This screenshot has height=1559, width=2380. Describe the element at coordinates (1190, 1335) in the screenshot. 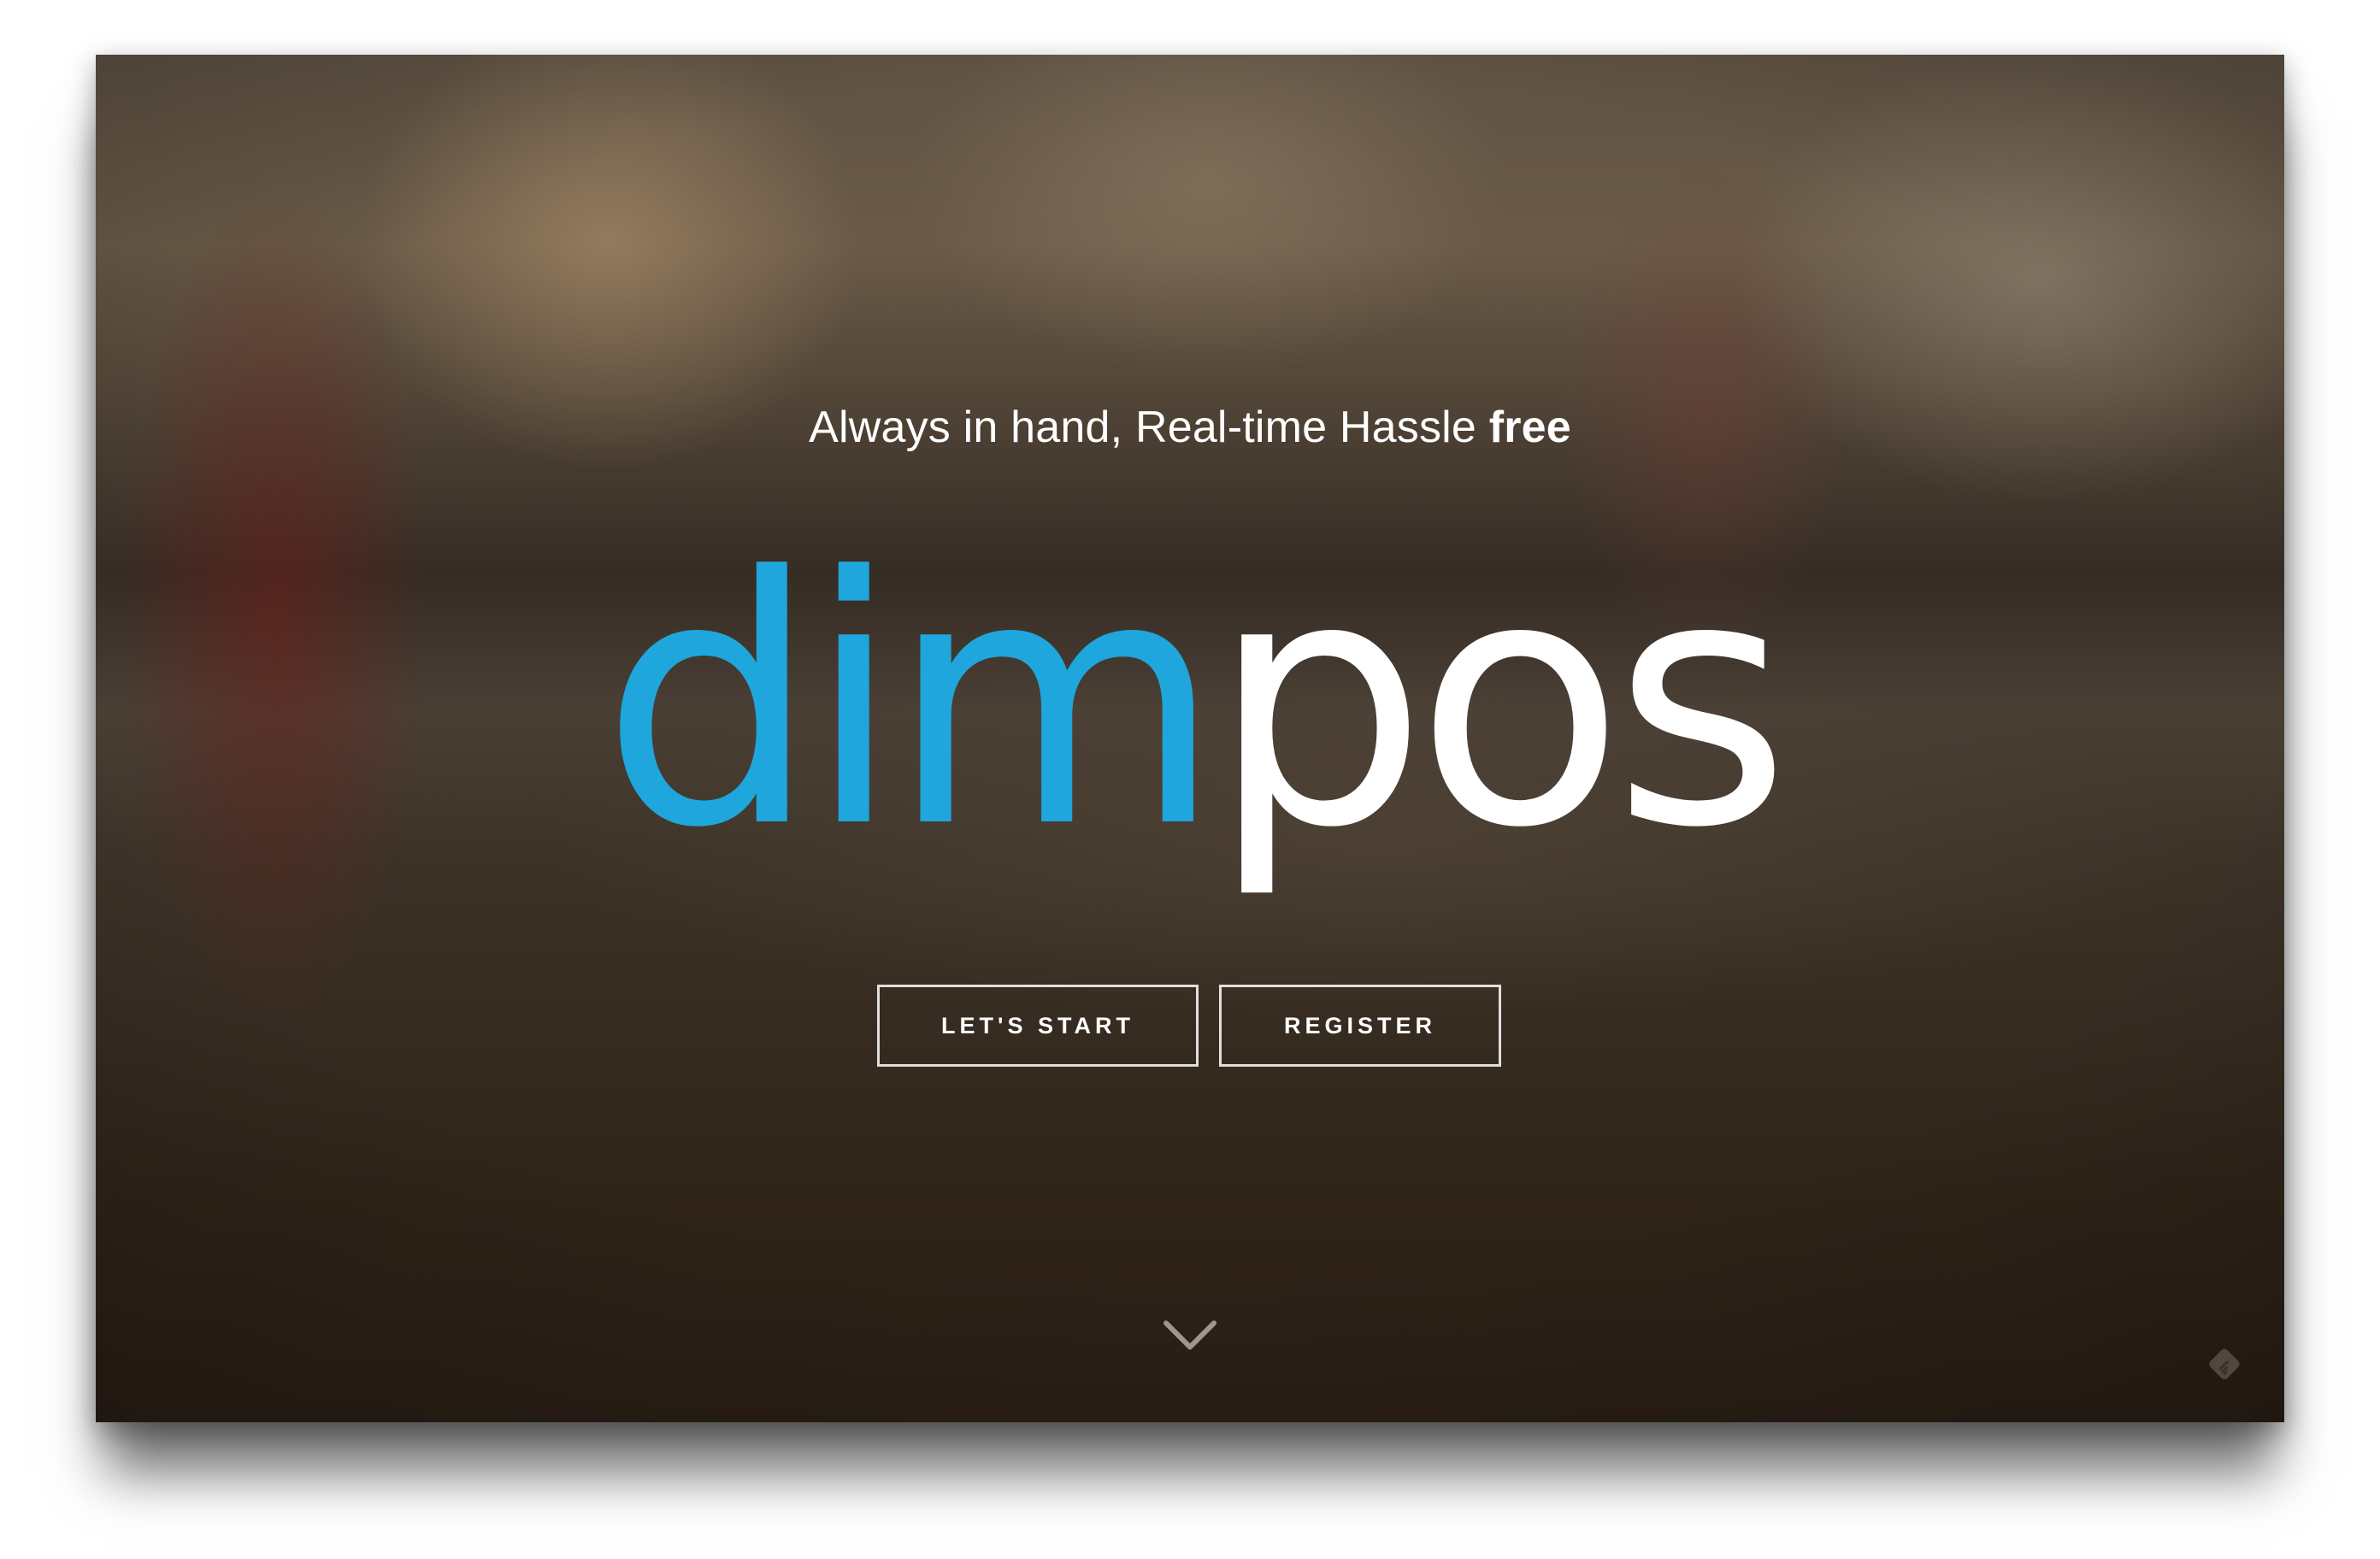

I see `chevron-down-icon` at that location.